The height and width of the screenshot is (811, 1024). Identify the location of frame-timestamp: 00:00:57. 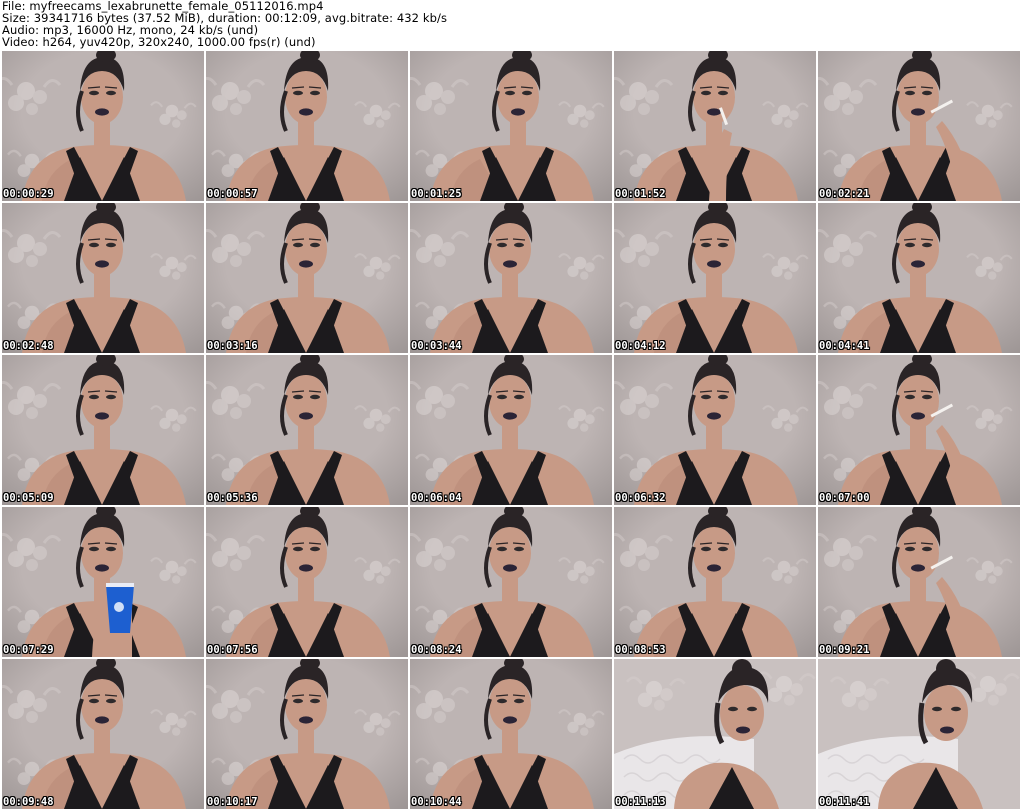
(232, 194).